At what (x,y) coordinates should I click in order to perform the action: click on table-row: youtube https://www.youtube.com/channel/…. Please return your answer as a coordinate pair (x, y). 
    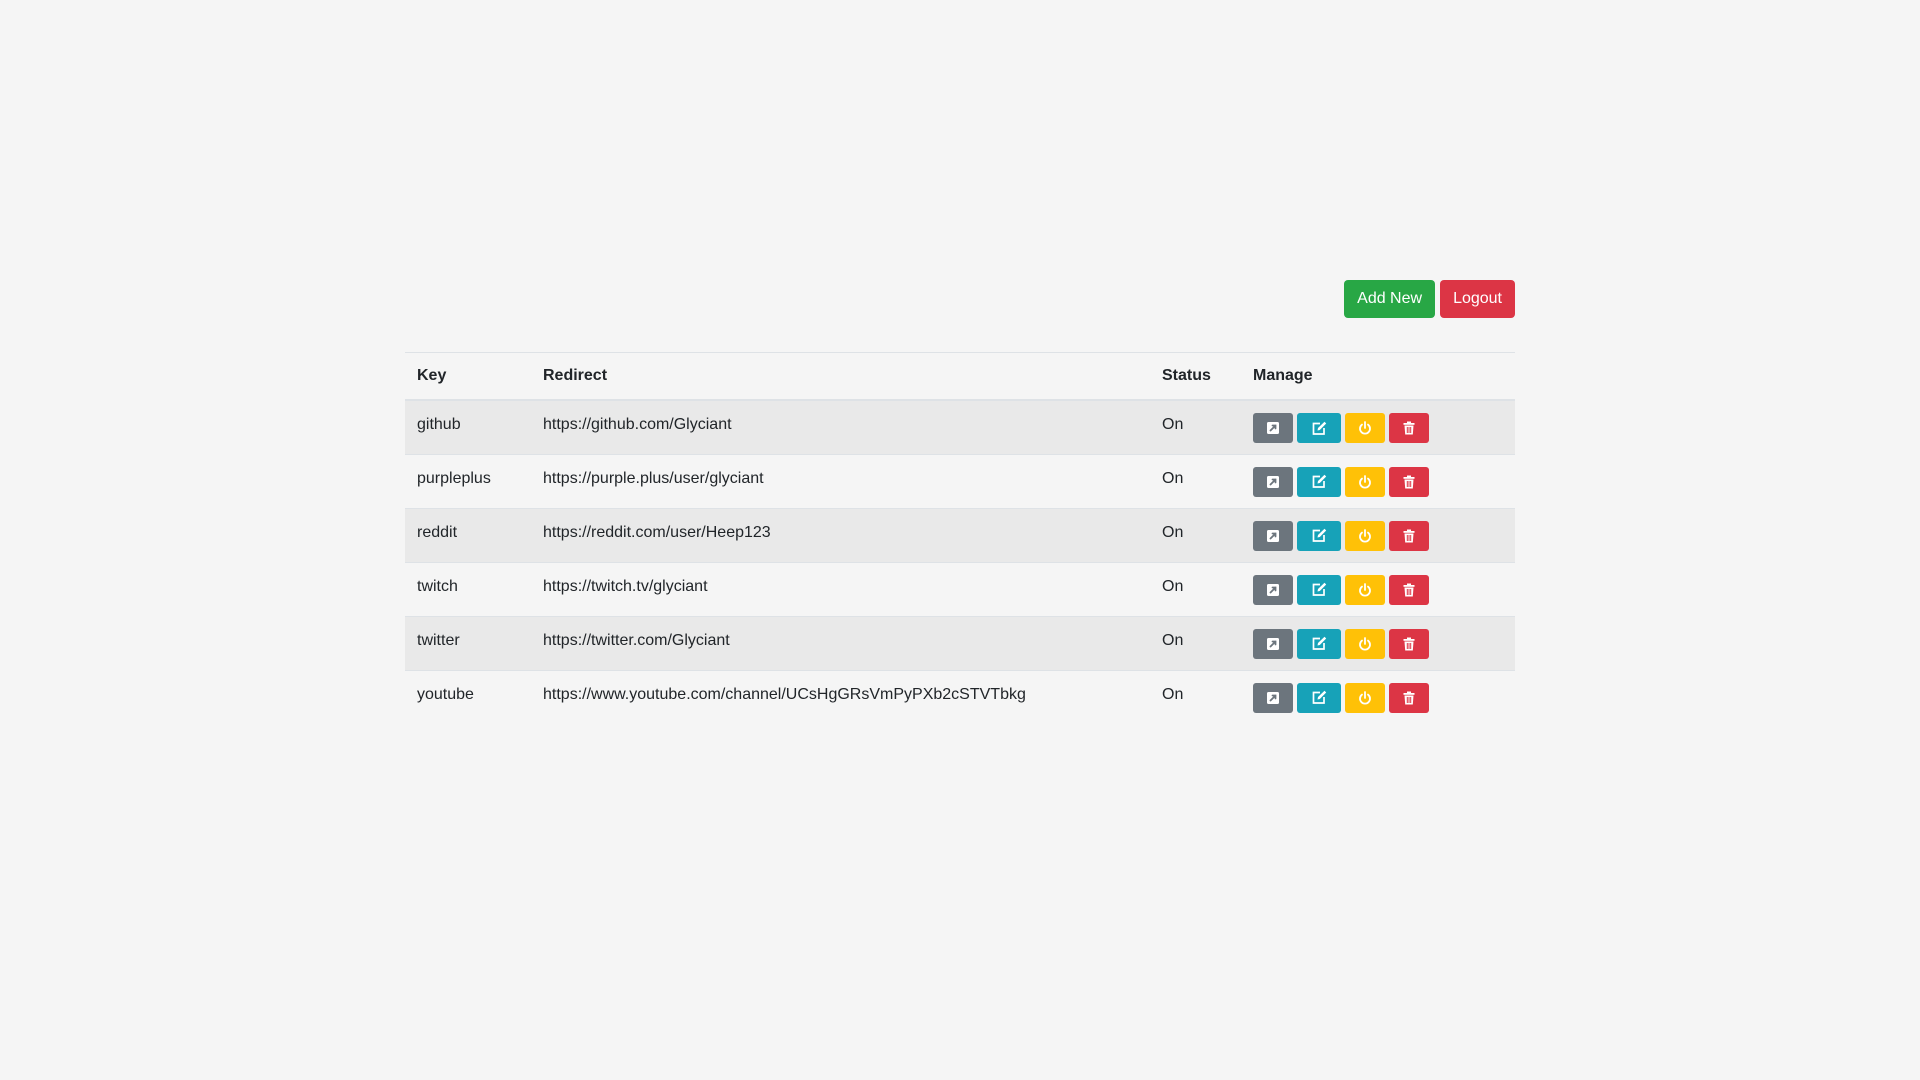
    Looking at the image, I should click on (960, 696).